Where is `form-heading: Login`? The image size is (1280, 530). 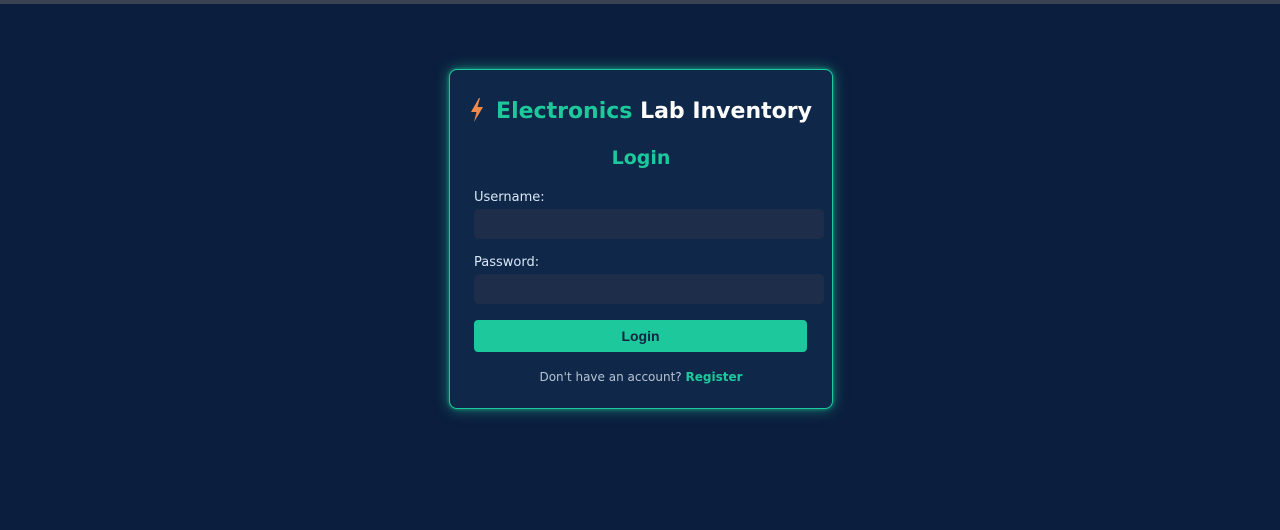
form-heading: Login is located at coordinates (641, 158).